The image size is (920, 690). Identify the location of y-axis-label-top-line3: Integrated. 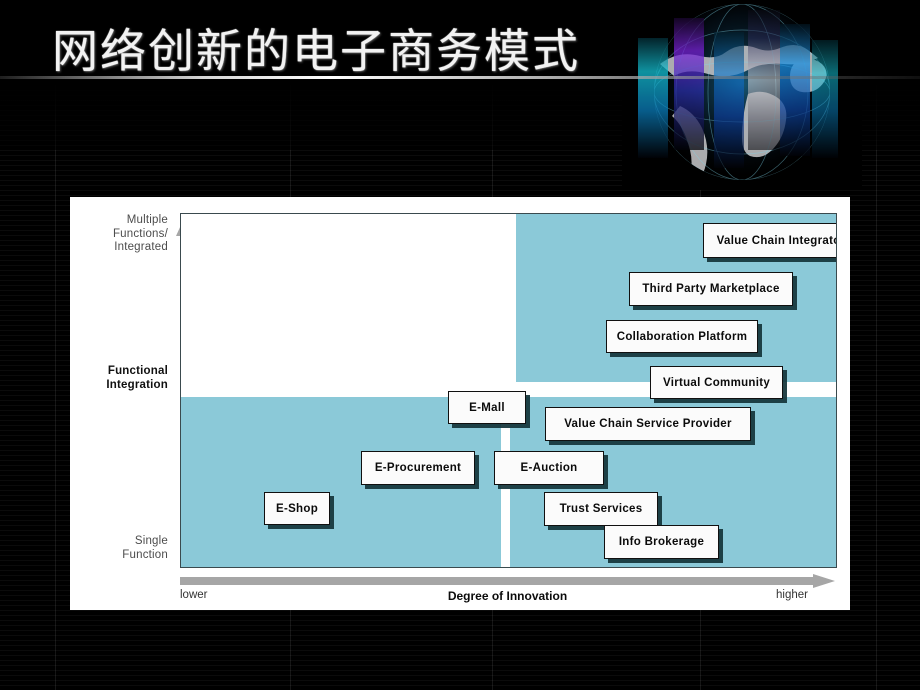
(141, 247).